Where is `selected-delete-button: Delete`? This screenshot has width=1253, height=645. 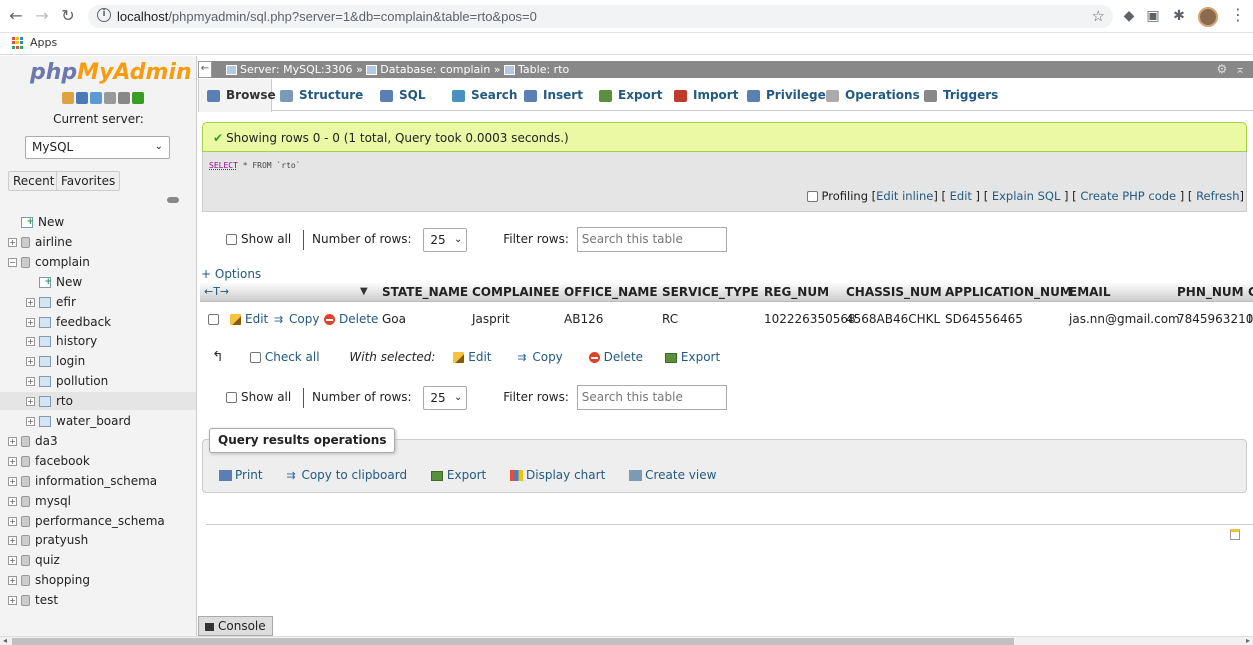 selected-delete-button: Delete is located at coordinates (615, 357).